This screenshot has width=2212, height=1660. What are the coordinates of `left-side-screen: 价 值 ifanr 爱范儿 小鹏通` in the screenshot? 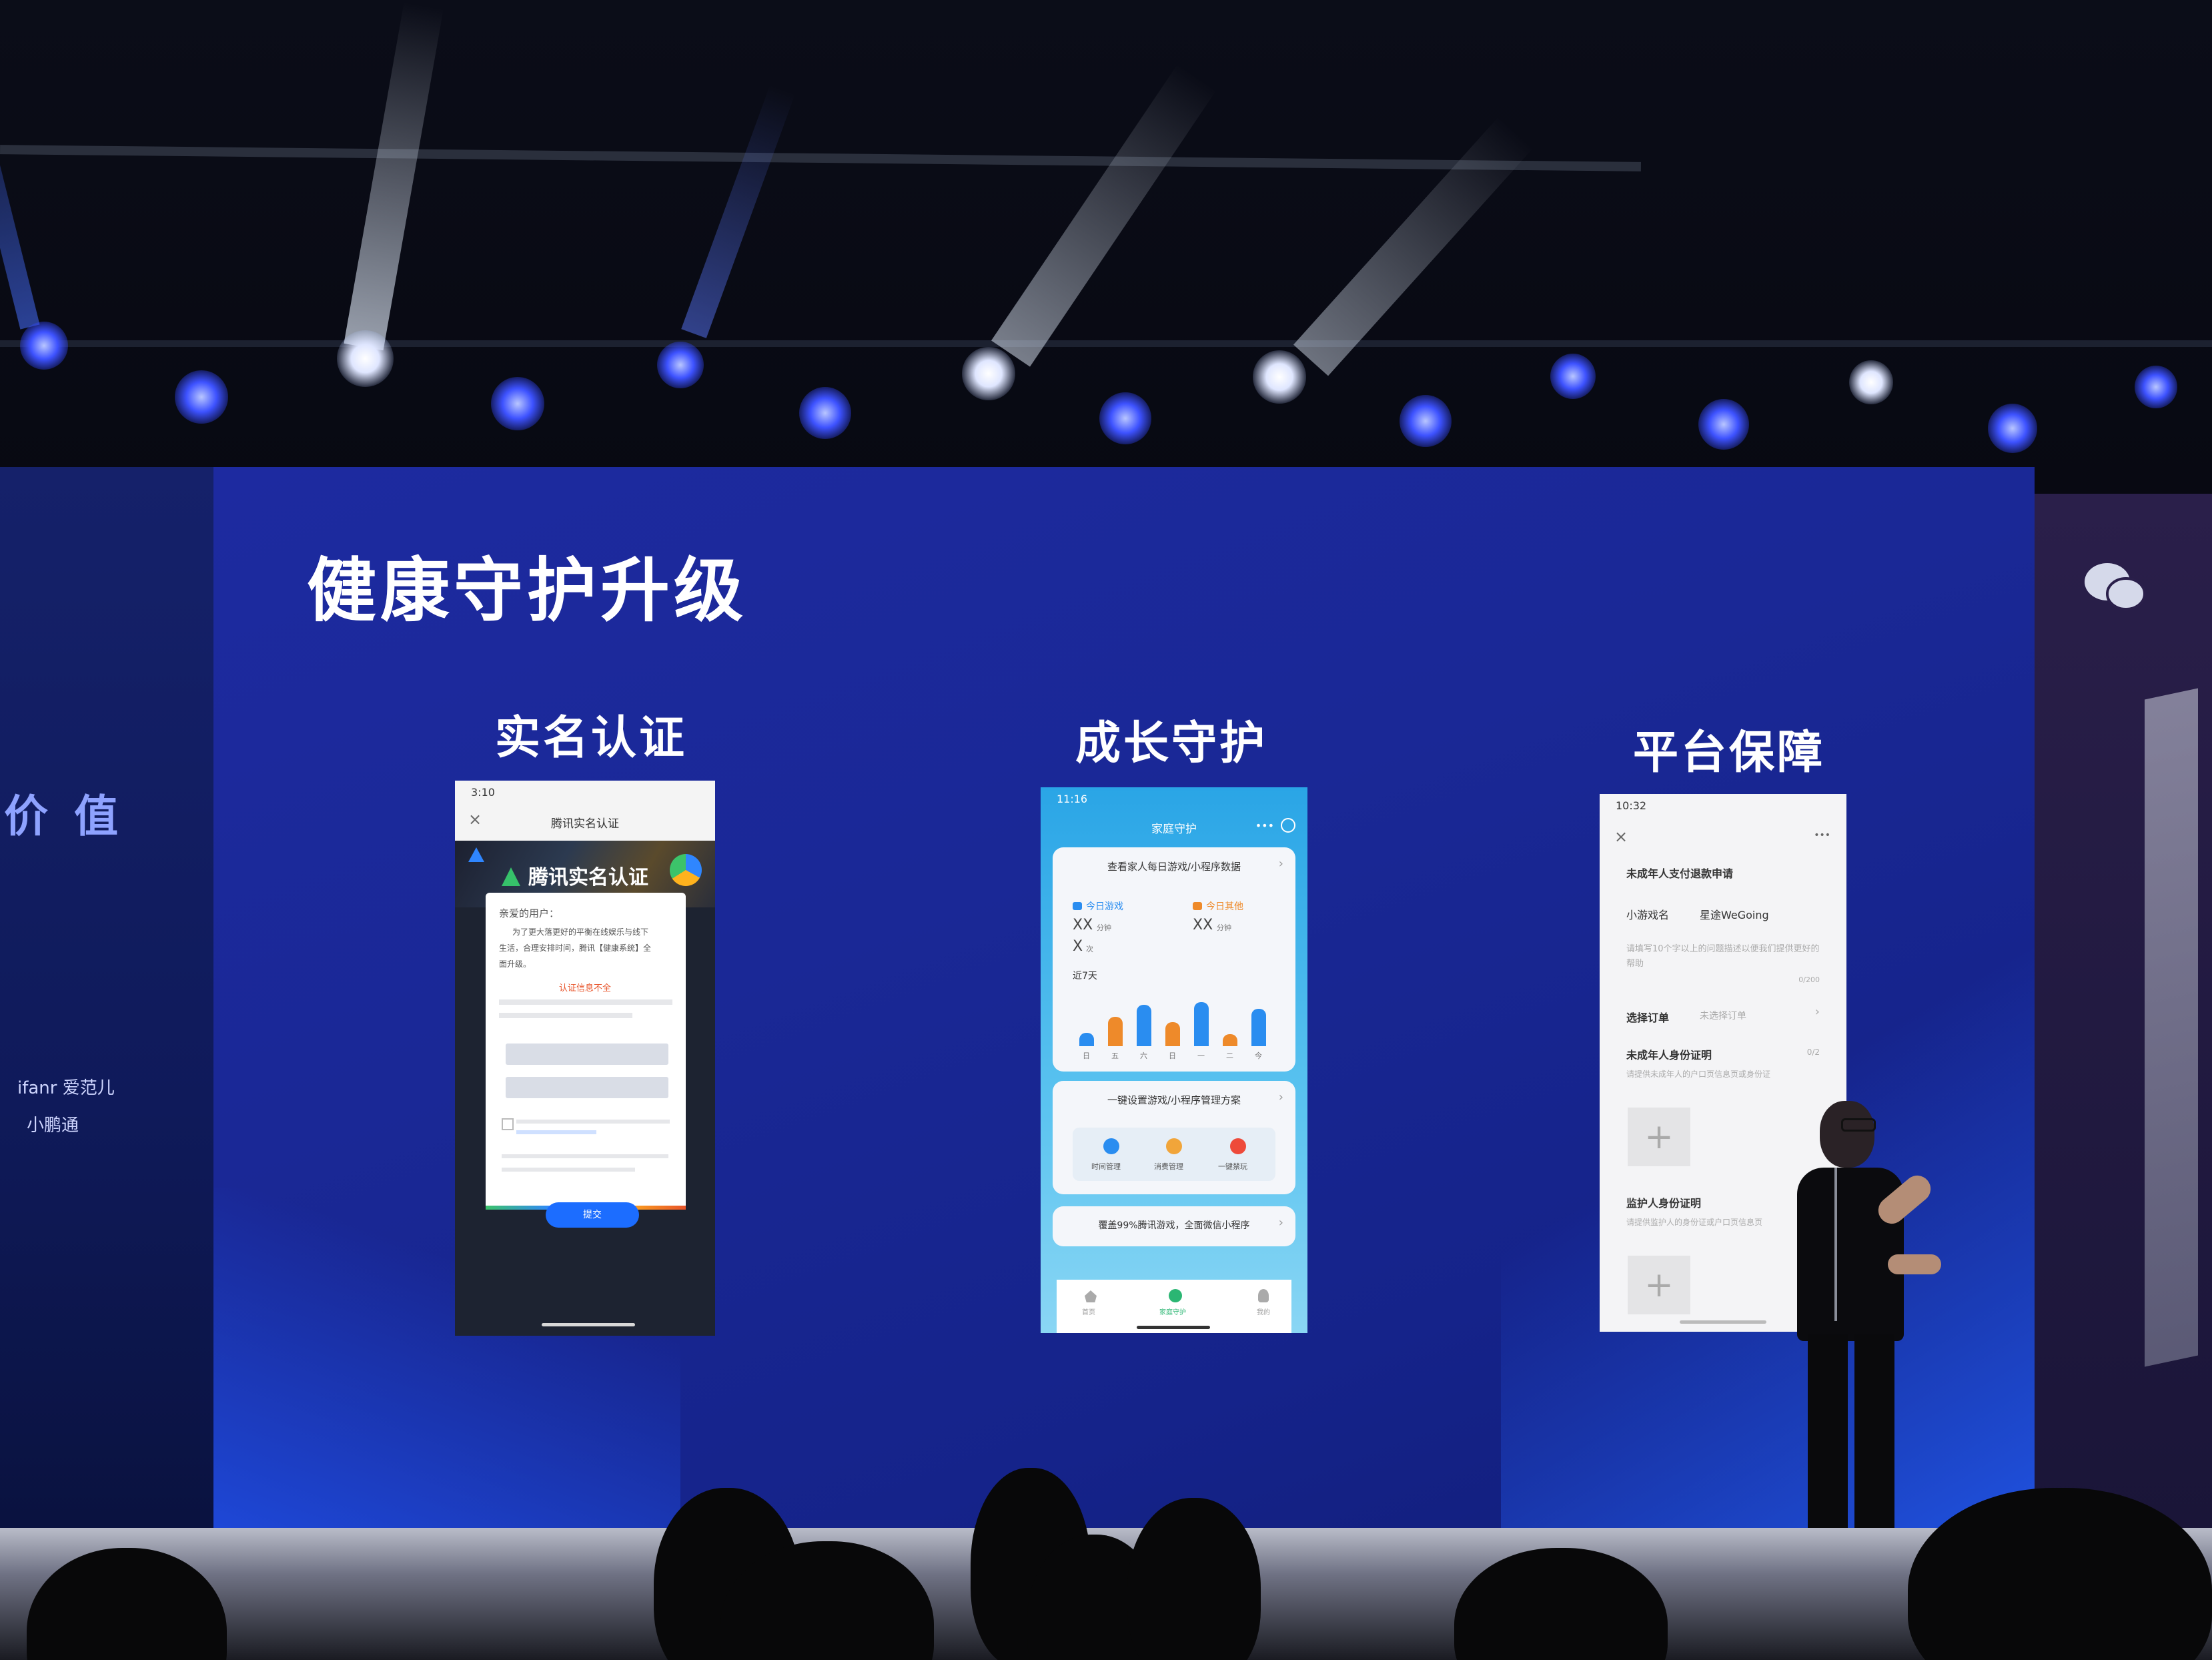 It's located at (116, 1001).